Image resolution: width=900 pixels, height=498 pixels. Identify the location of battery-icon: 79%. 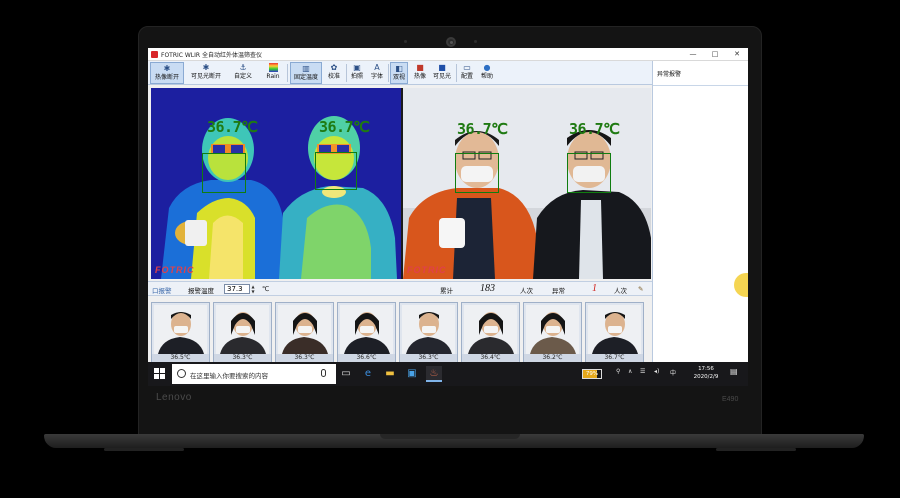
(592, 374).